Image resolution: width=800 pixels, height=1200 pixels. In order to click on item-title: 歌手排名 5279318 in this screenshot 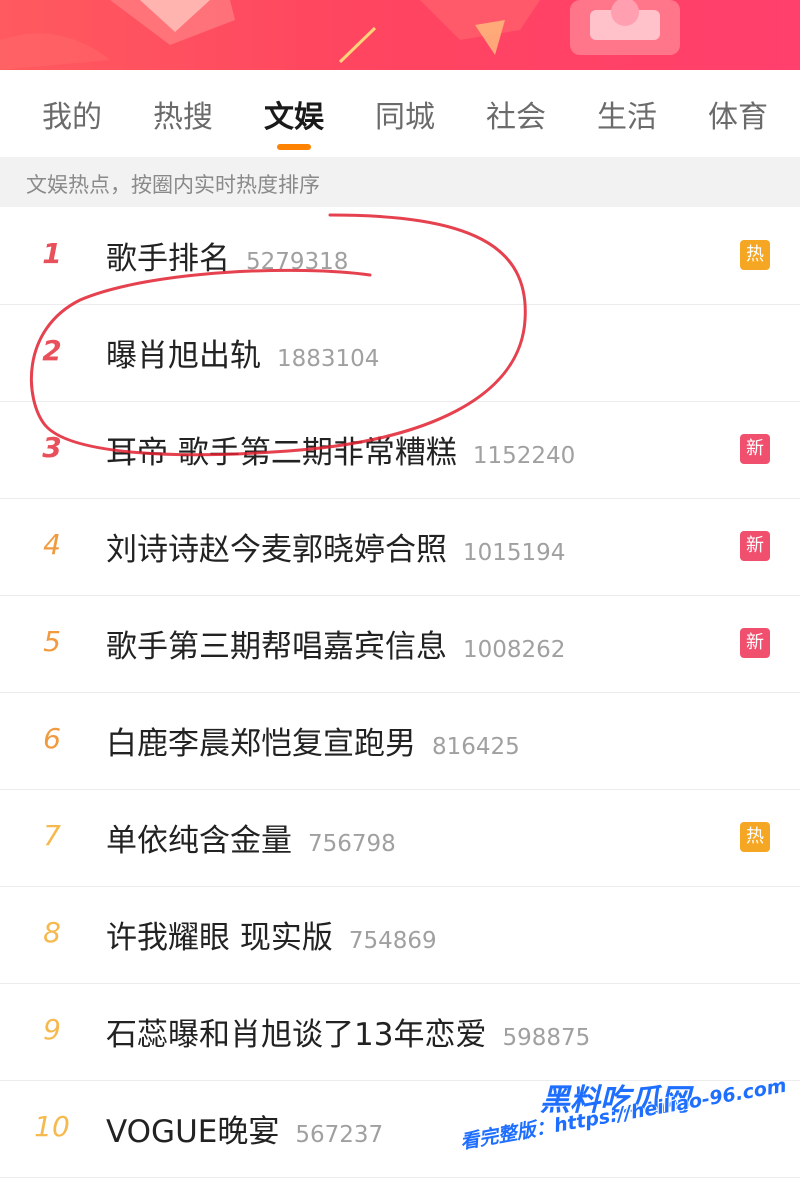, I will do `click(227, 255)`.